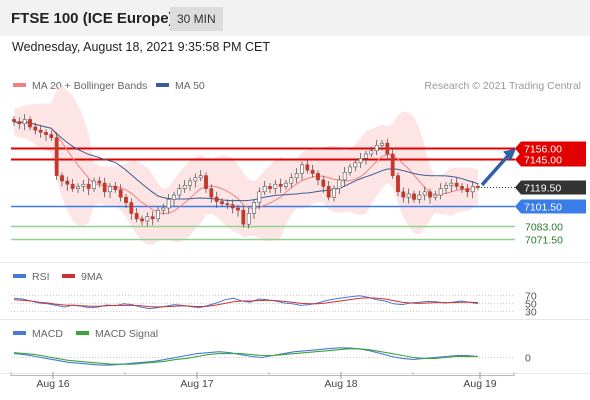 Image resolution: width=590 pixels, height=400 pixels. Describe the element at coordinates (246, 302) in the screenshot. I see `rsi-line` at that location.